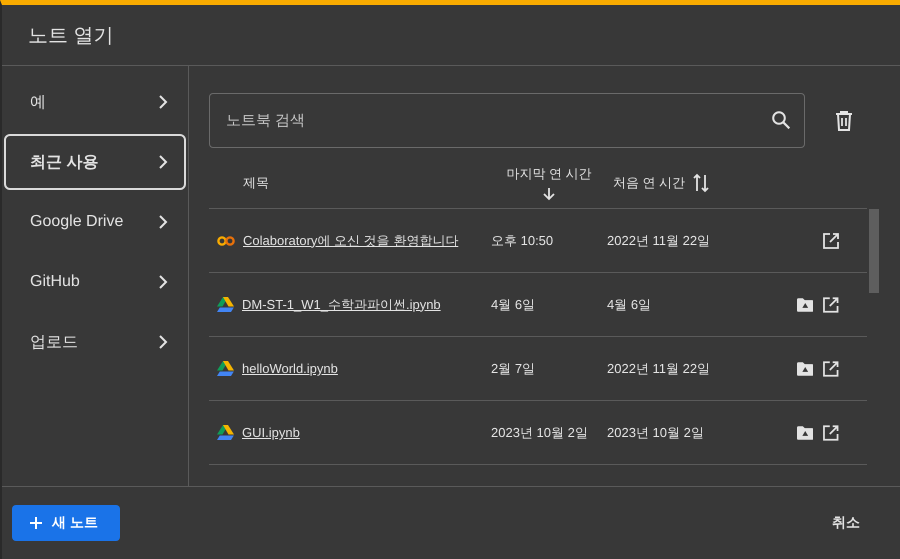 The height and width of the screenshot is (559, 900). What do you see at coordinates (874, 251) in the screenshot?
I see `scrollbar-thumb` at bounding box center [874, 251].